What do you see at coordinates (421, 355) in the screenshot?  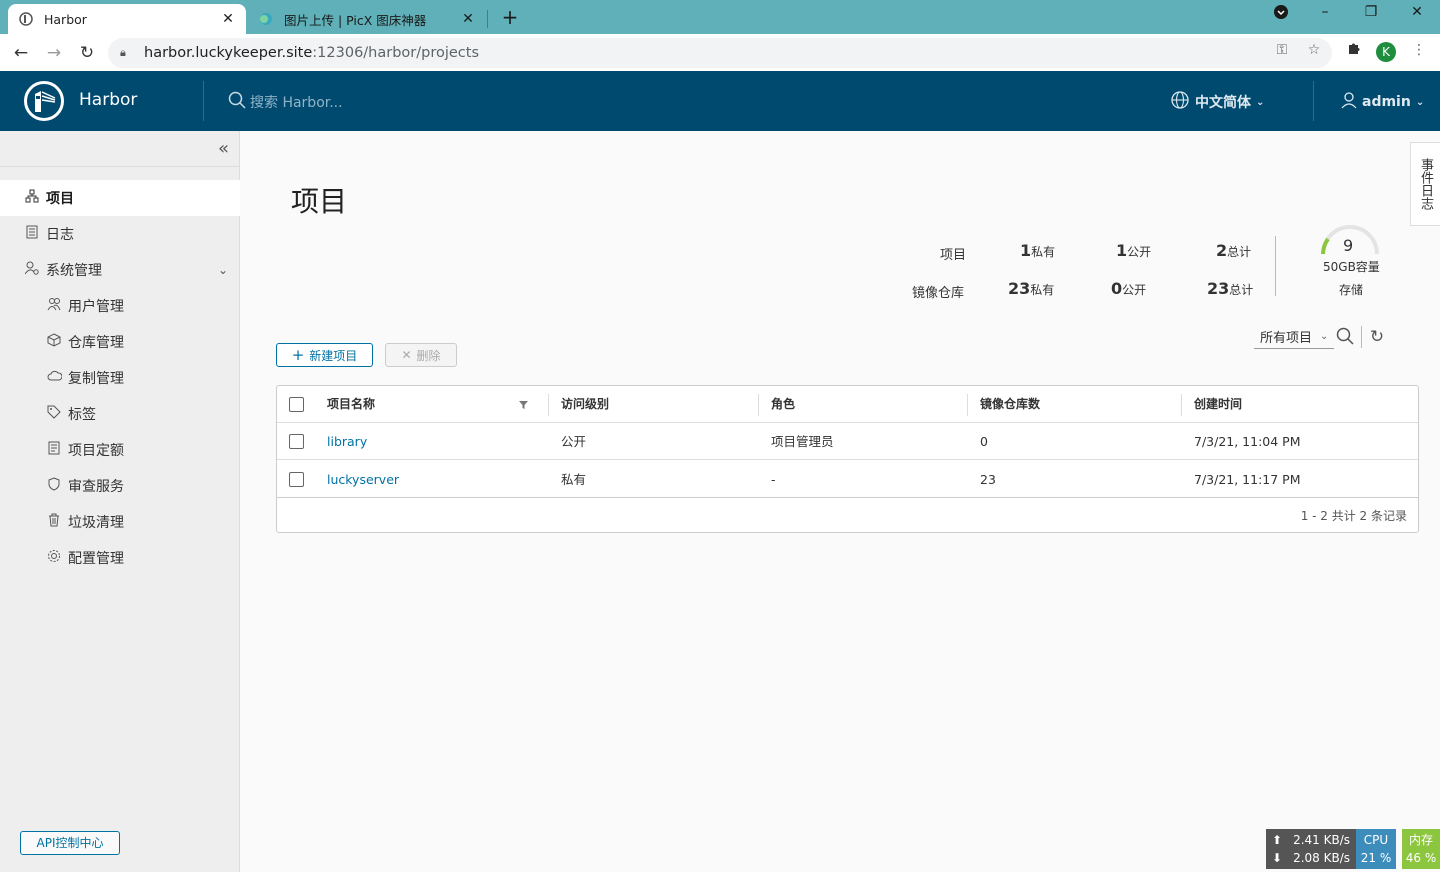 I see `delete-button: ✕ 删除` at bounding box center [421, 355].